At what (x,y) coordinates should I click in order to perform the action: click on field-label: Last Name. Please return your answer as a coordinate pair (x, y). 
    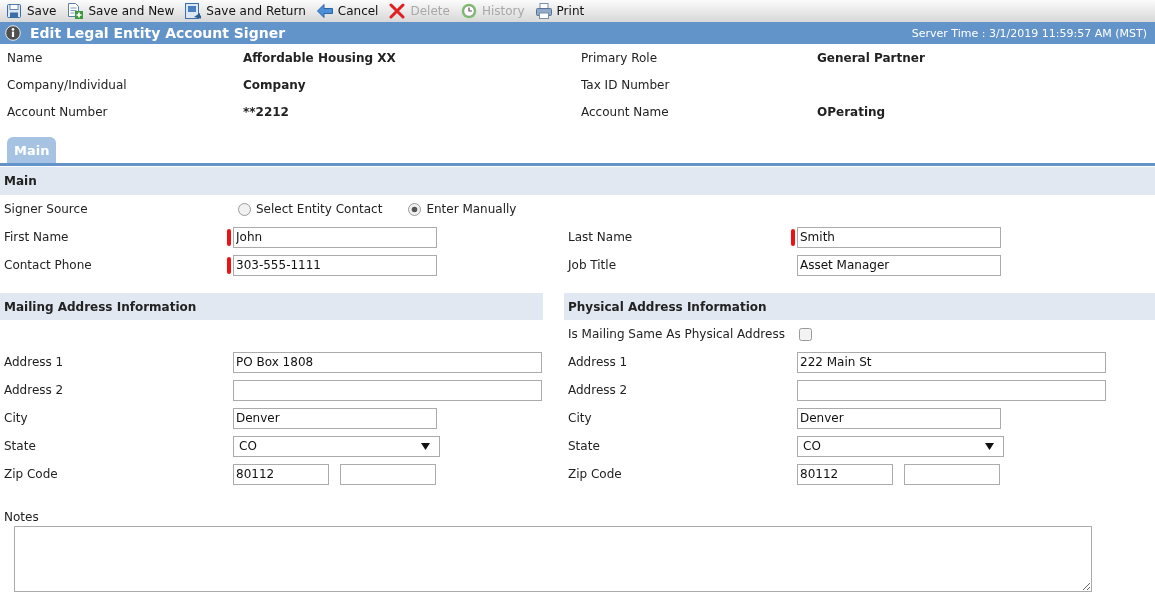
    Looking at the image, I should click on (600, 237).